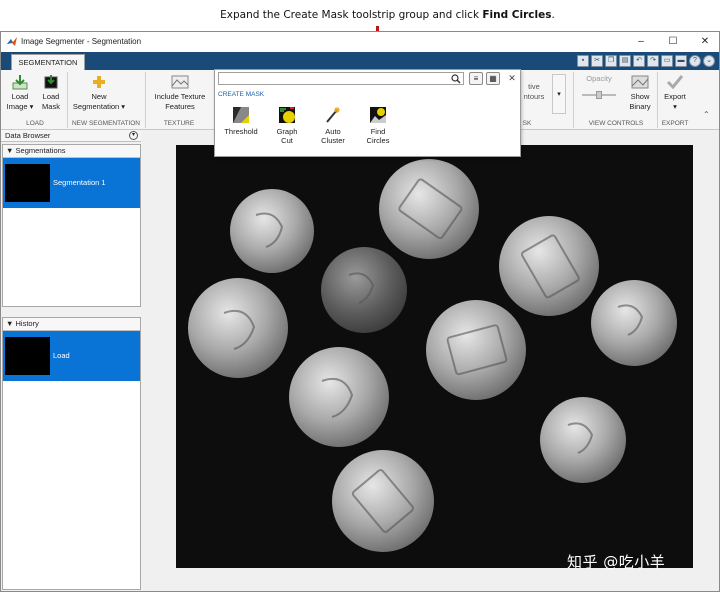 The height and width of the screenshot is (592, 720). I want to click on data-browser-title: Data Browser, so click(28, 135).